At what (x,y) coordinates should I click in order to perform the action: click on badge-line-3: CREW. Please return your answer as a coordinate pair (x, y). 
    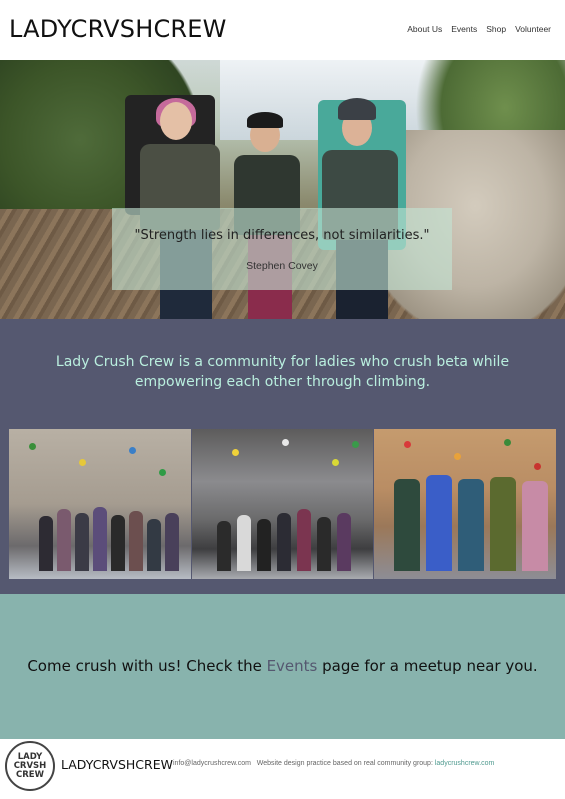
    Looking at the image, I should click on (30, 774).